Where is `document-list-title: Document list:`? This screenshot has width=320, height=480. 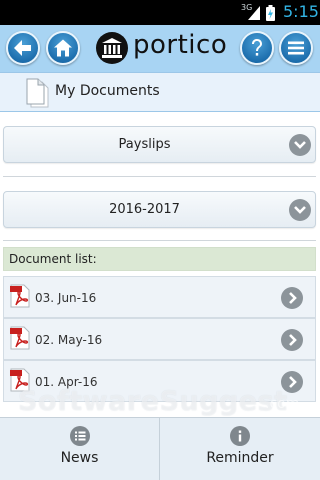 document-list-title: Document list: is located at coordinates (53, 259).